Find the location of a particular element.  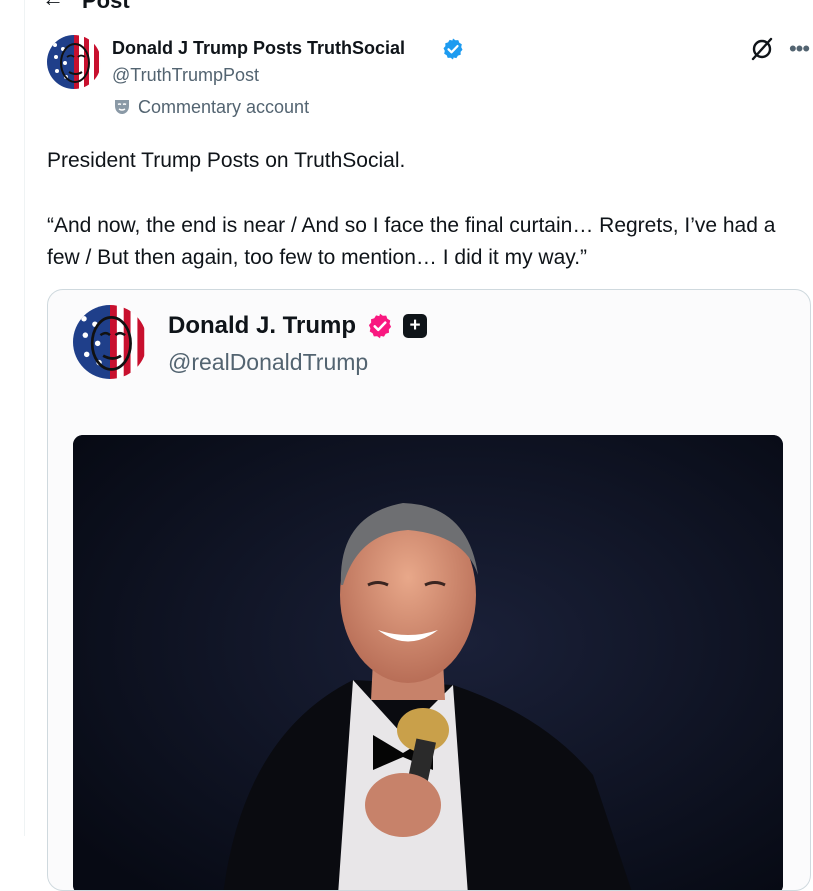

quoted-author-handle: @realDonaldTrump is located at coordinates (268, 362).